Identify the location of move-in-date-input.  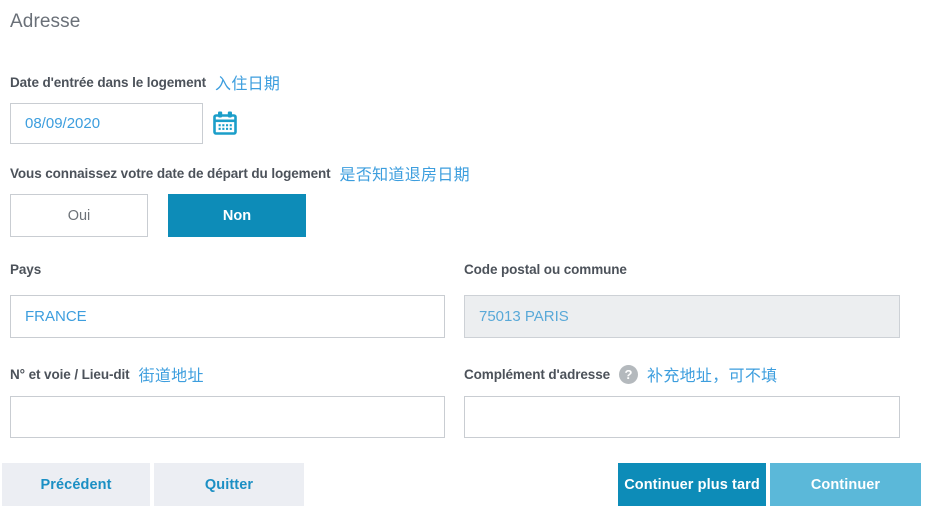
(106, 123).